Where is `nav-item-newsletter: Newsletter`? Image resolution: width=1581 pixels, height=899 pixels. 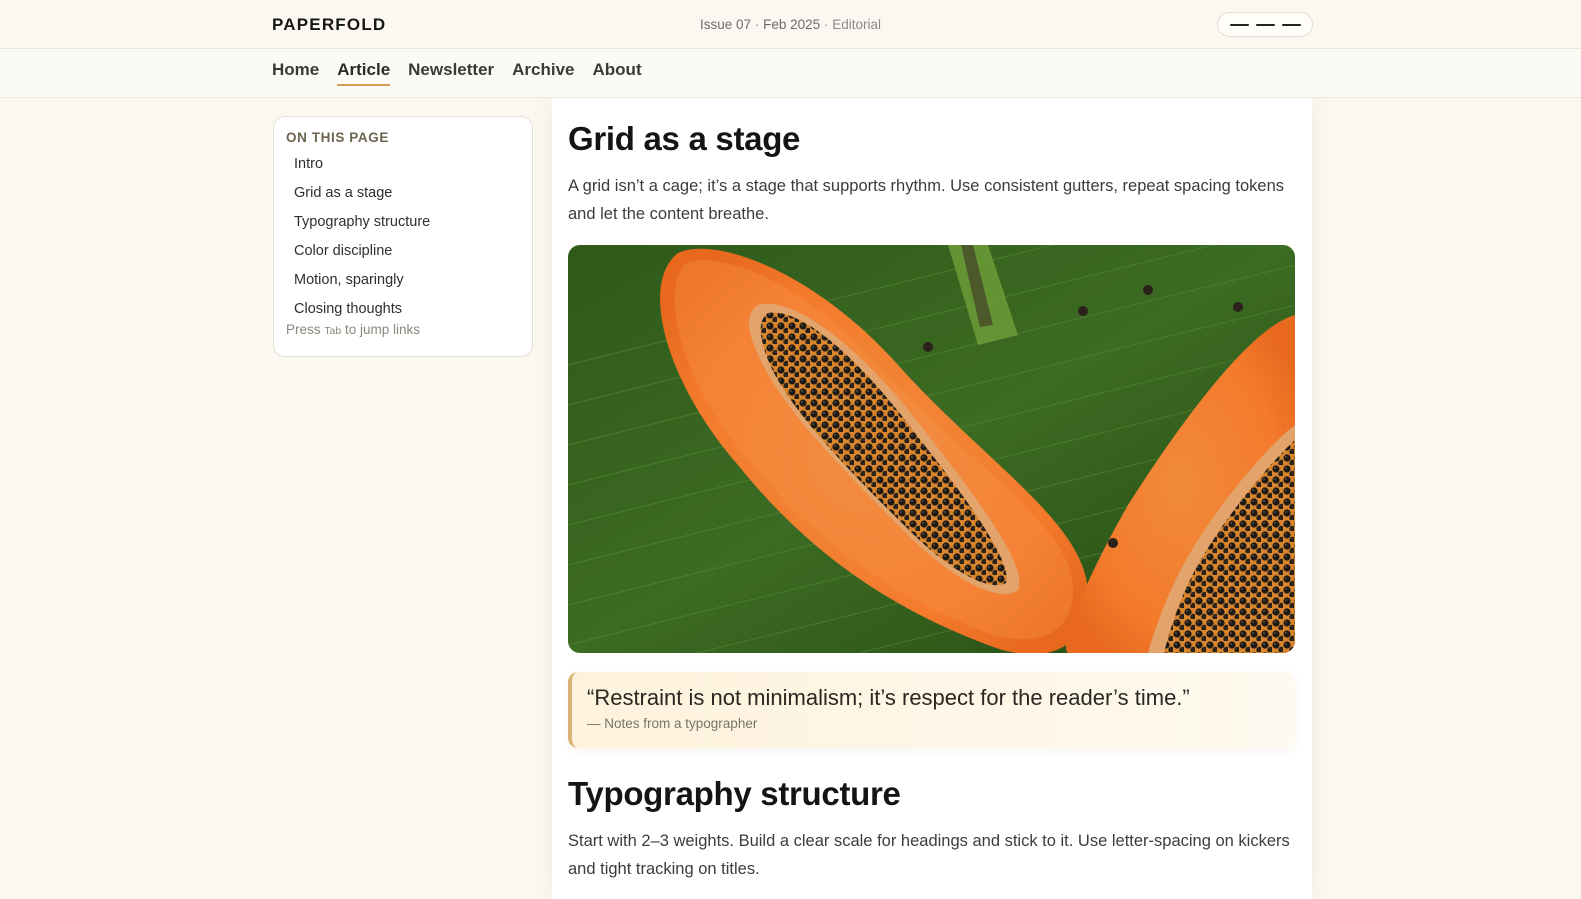
nav-item-newsletter: Newsletter is located at coordinates (451, 73).